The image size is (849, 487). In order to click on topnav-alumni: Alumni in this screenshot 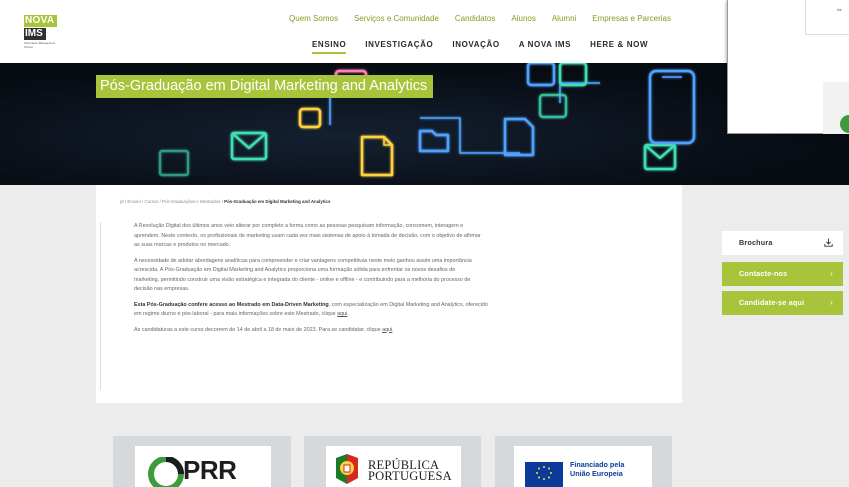, I will do `click(564, 18)`.